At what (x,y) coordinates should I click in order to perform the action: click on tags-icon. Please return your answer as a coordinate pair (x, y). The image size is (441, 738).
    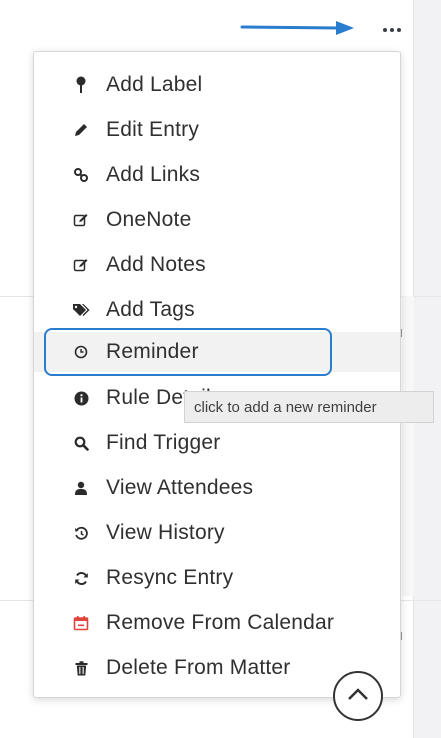
    Looking at the image, I should click on (81, 310).